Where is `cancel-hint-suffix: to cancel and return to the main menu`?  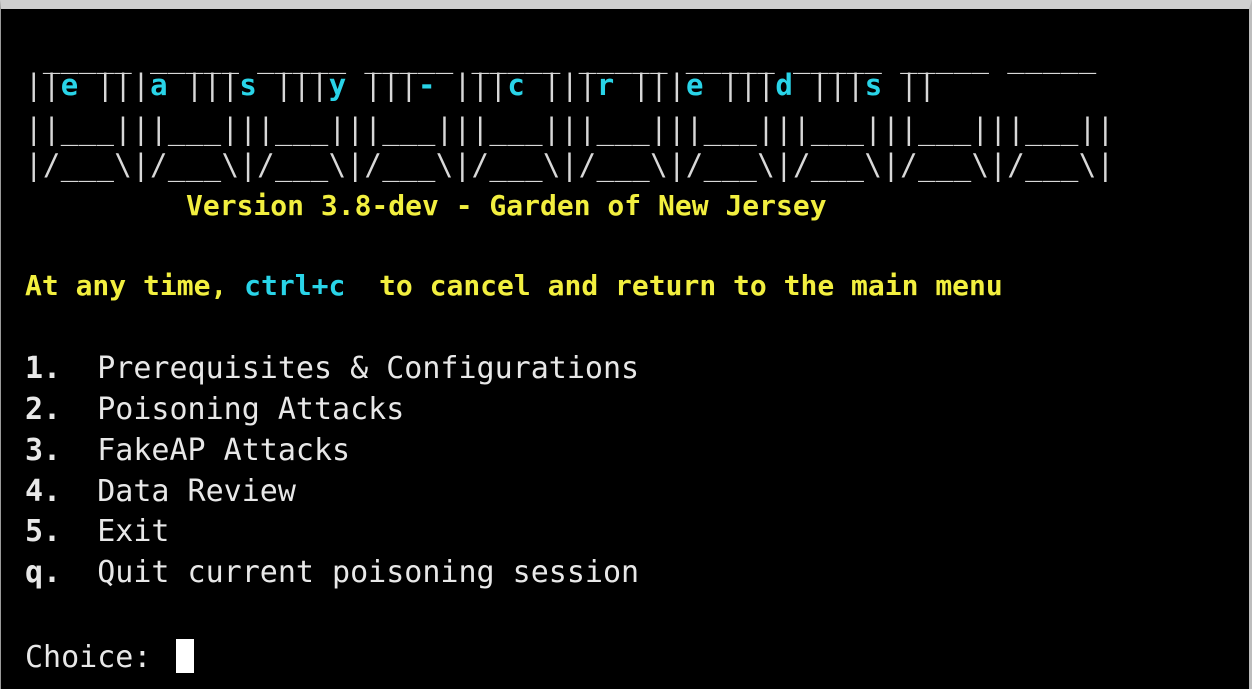 cancel-hint-suffix: to cancel and return to the main menu is located at coordinates (674, 285).